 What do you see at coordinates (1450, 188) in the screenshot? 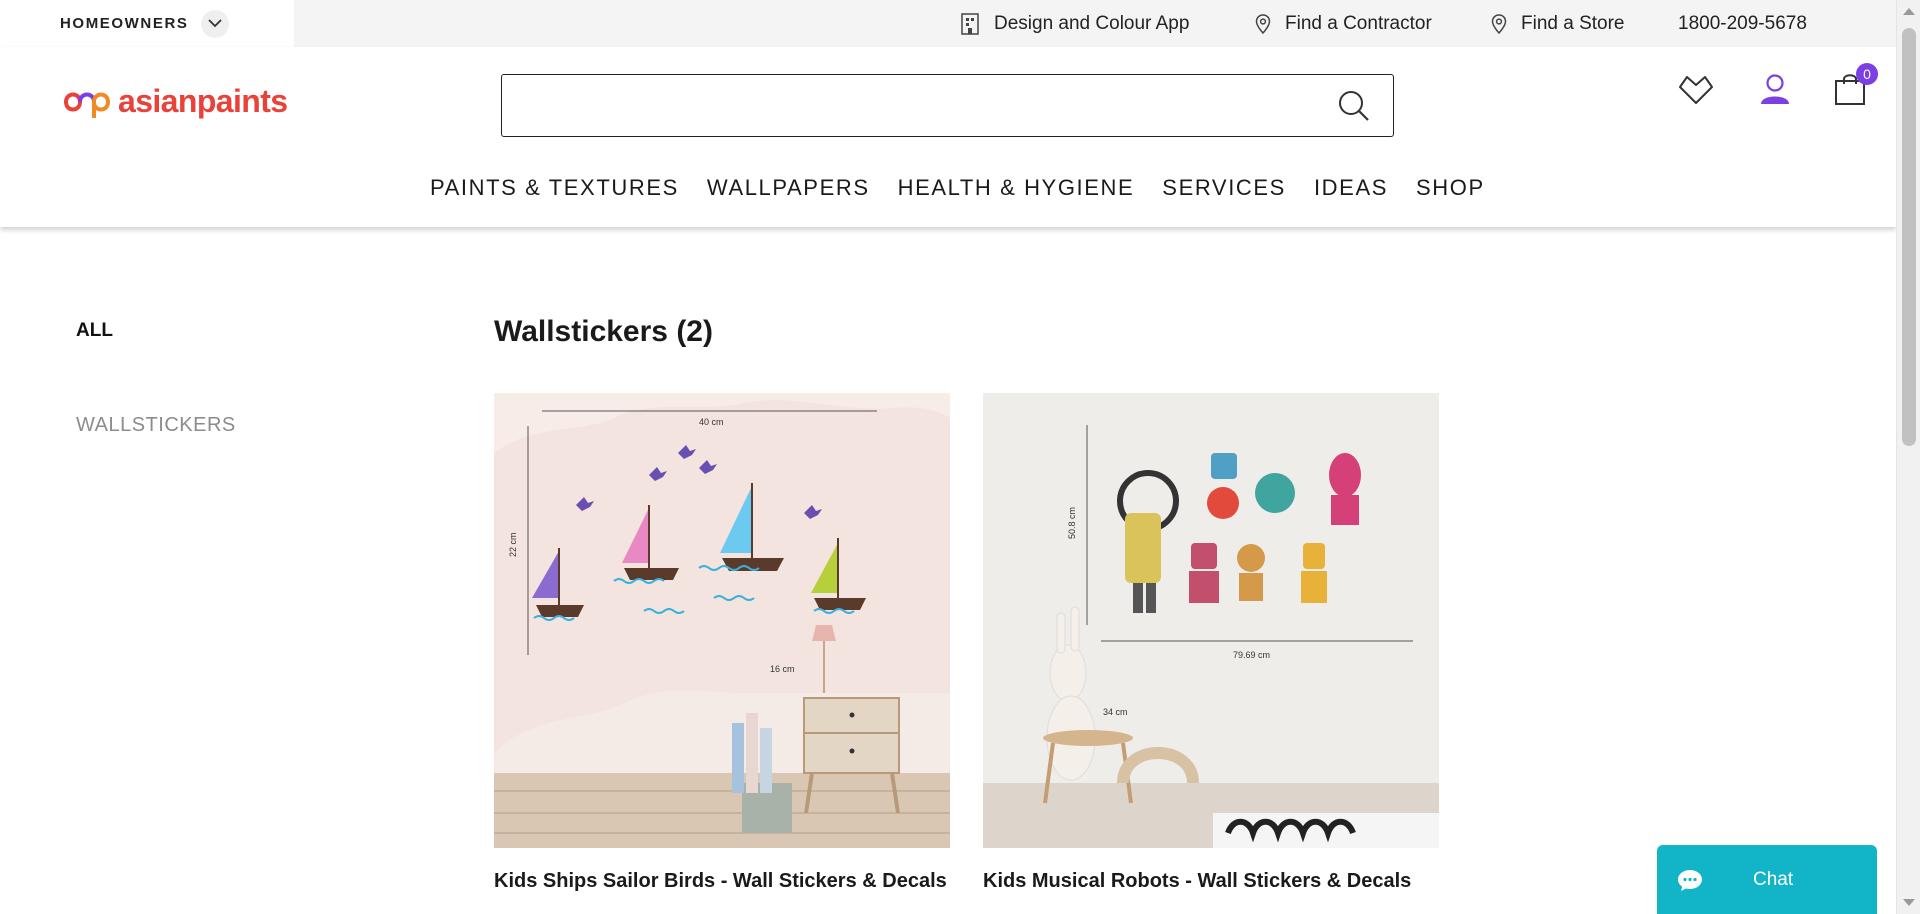
I see `nav-shop: SHOP` at bounding box center [1450, 188].